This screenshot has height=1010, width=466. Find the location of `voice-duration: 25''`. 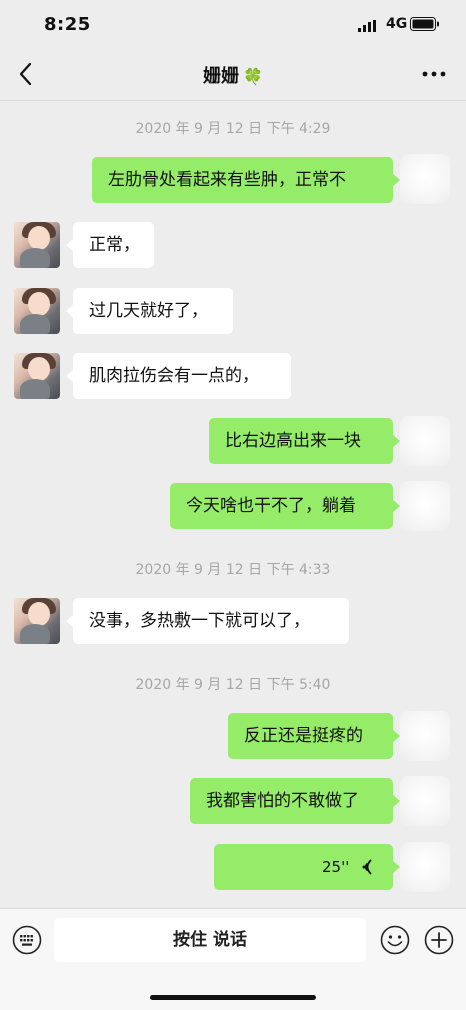

voice-duration: 25'' is located at coordinates (336, 867).